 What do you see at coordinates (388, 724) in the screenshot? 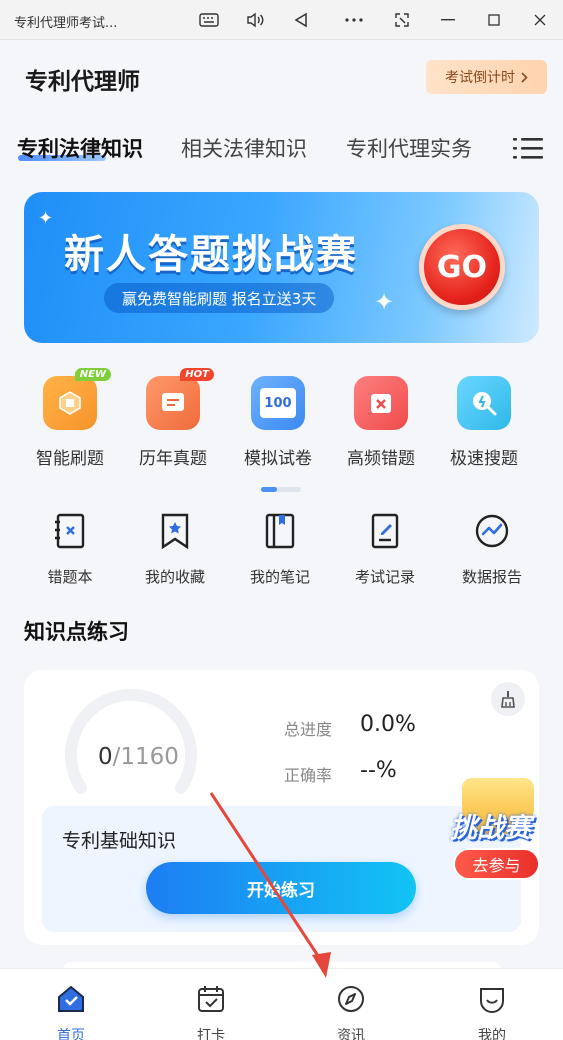
I see `progress-value: 0.0%` at bounding box center [388, 724].